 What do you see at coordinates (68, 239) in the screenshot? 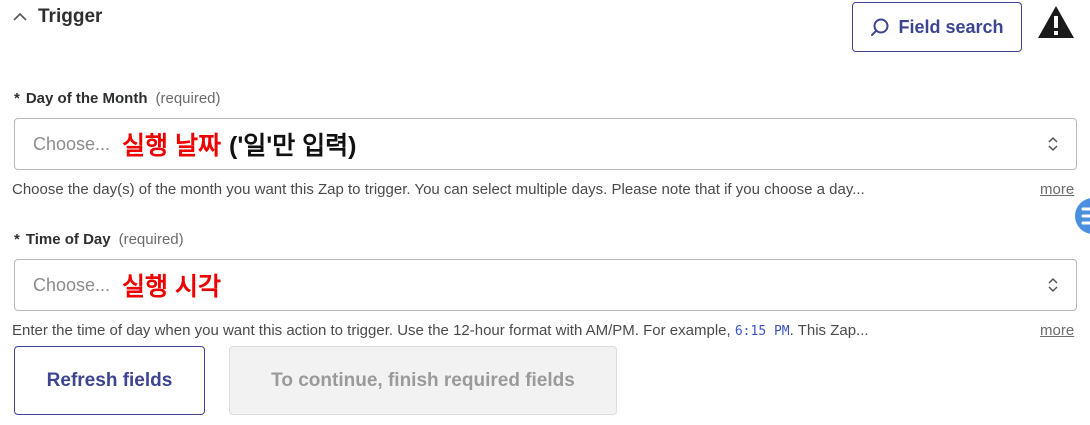
I see `field-label-text: Time of Day` at bounding box center [68, 239].